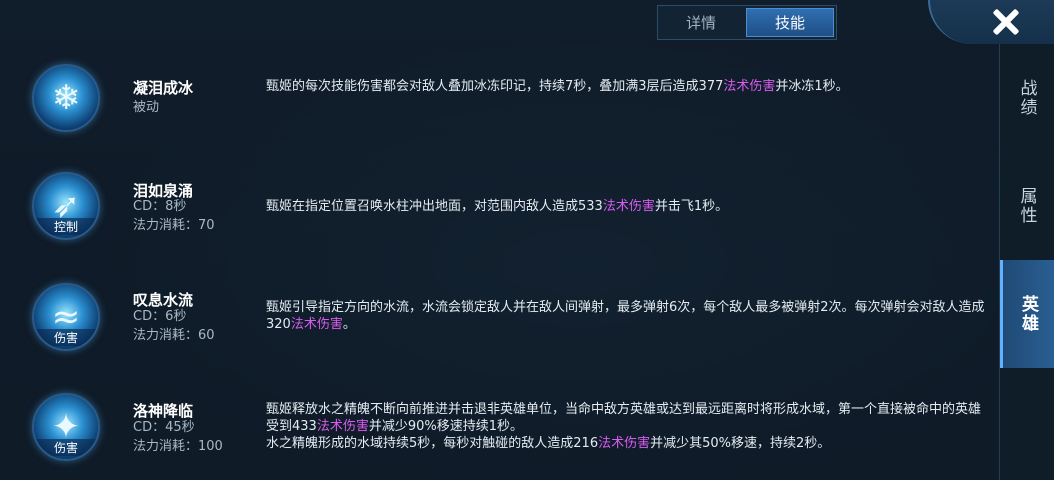 The image size is (1054, 480). I want to click on skill-mana-cost: 法力消耗：100, so click(178, 446).